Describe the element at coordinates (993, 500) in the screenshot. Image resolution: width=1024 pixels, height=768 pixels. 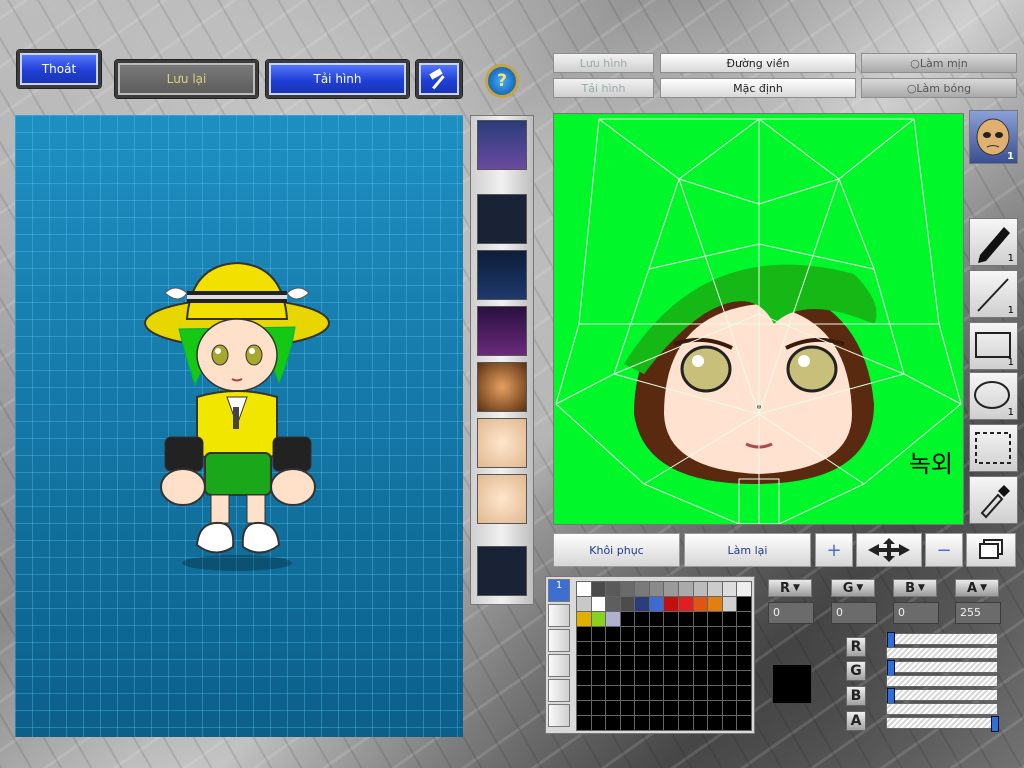
I see `eyedropper-tool` at that location.